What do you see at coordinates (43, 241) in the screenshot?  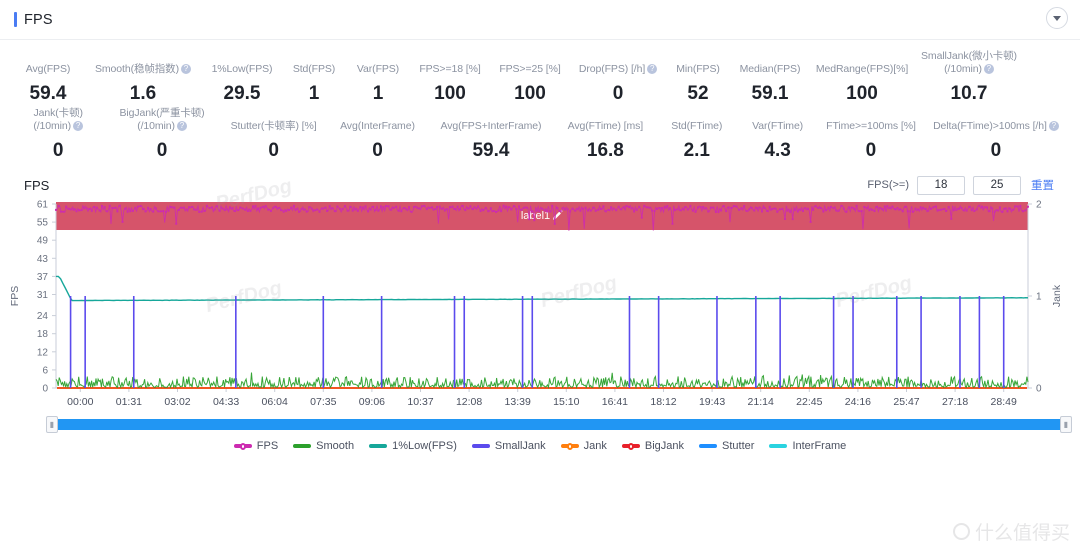 I see `y-axis-tick-label: 49` at bounding box center [43, 241].